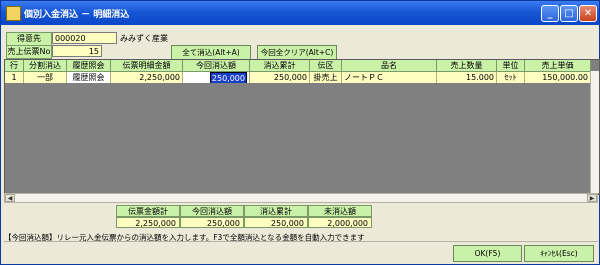 Image resolution: width=600 pixels, height=265 pixels. Describe the element at coordinates (144, 38) in the screenshot. I see `customer-name: みみずく産業` at that location.